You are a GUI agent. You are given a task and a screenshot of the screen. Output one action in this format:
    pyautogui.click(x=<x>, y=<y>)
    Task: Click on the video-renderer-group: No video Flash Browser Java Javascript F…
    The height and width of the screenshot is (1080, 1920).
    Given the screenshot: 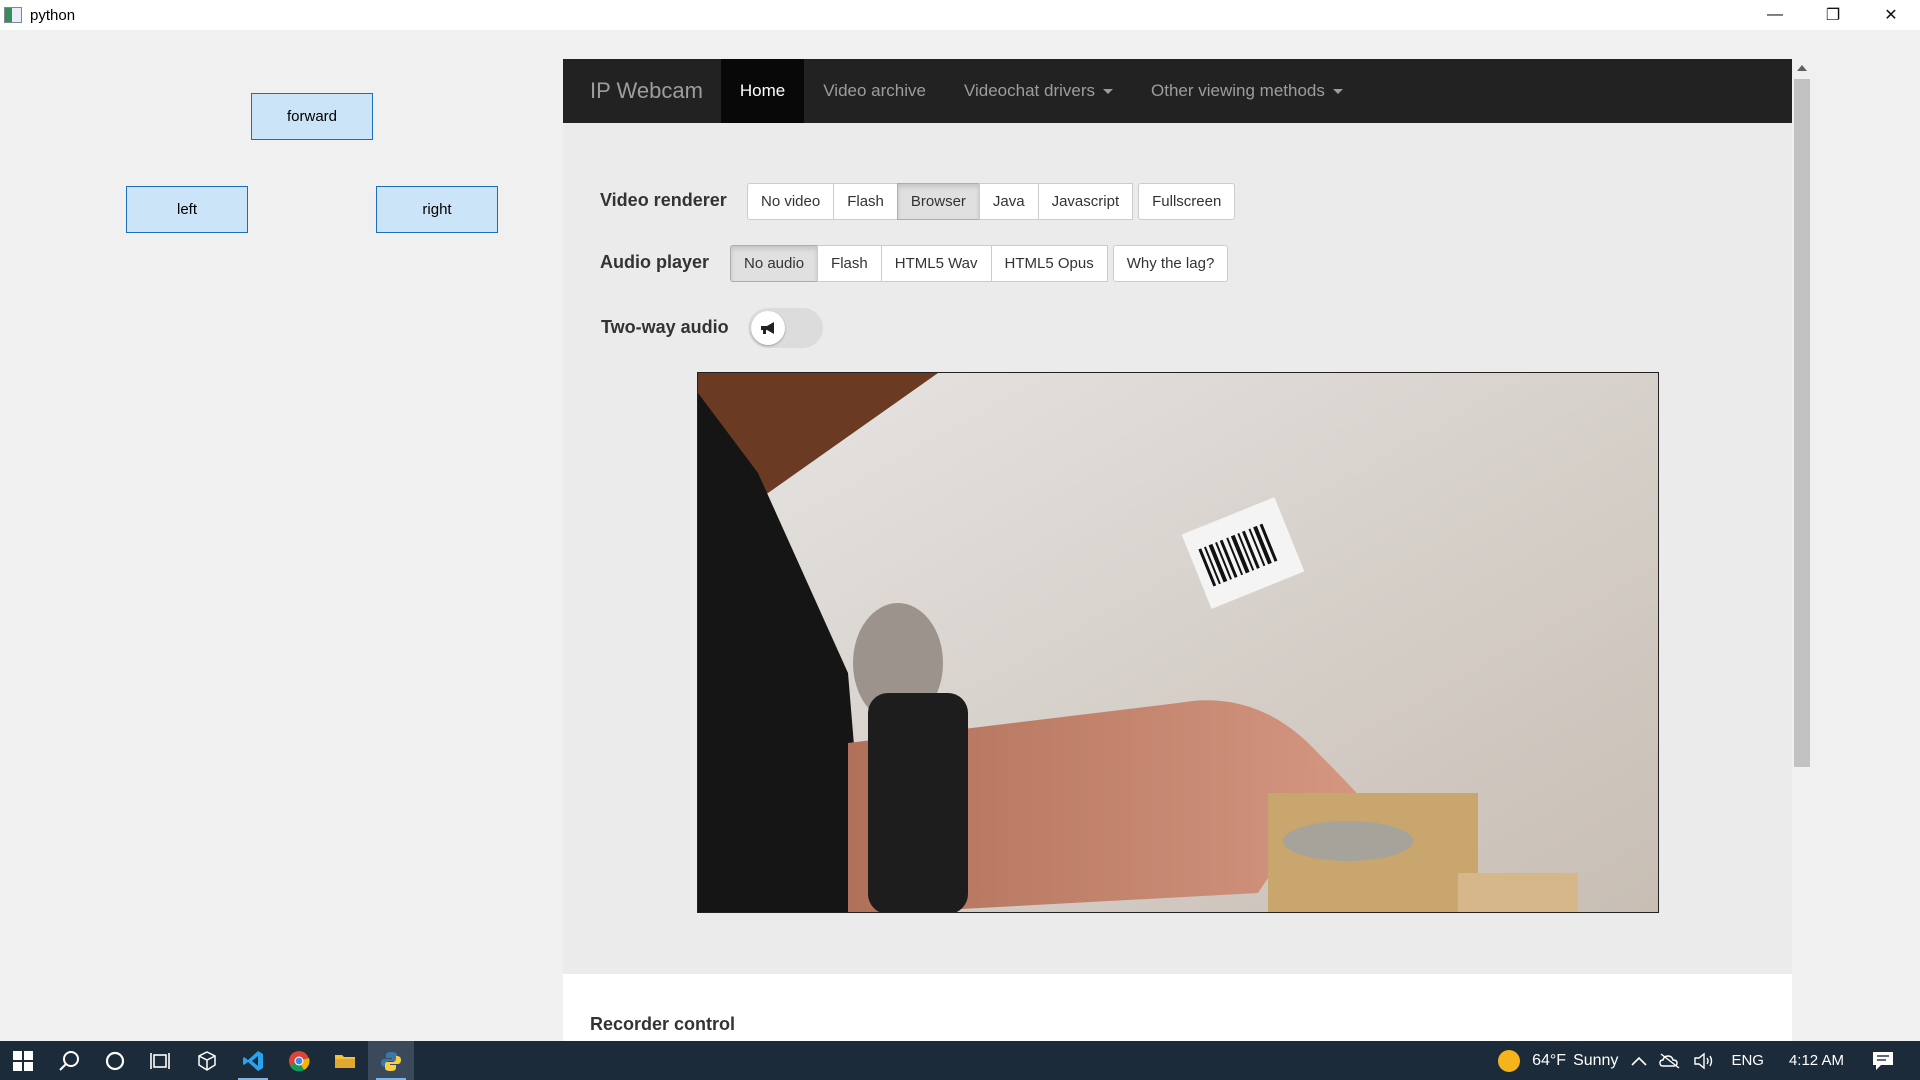 What is the action you would take?
    pyautogui.click(x=991, y=201)
    